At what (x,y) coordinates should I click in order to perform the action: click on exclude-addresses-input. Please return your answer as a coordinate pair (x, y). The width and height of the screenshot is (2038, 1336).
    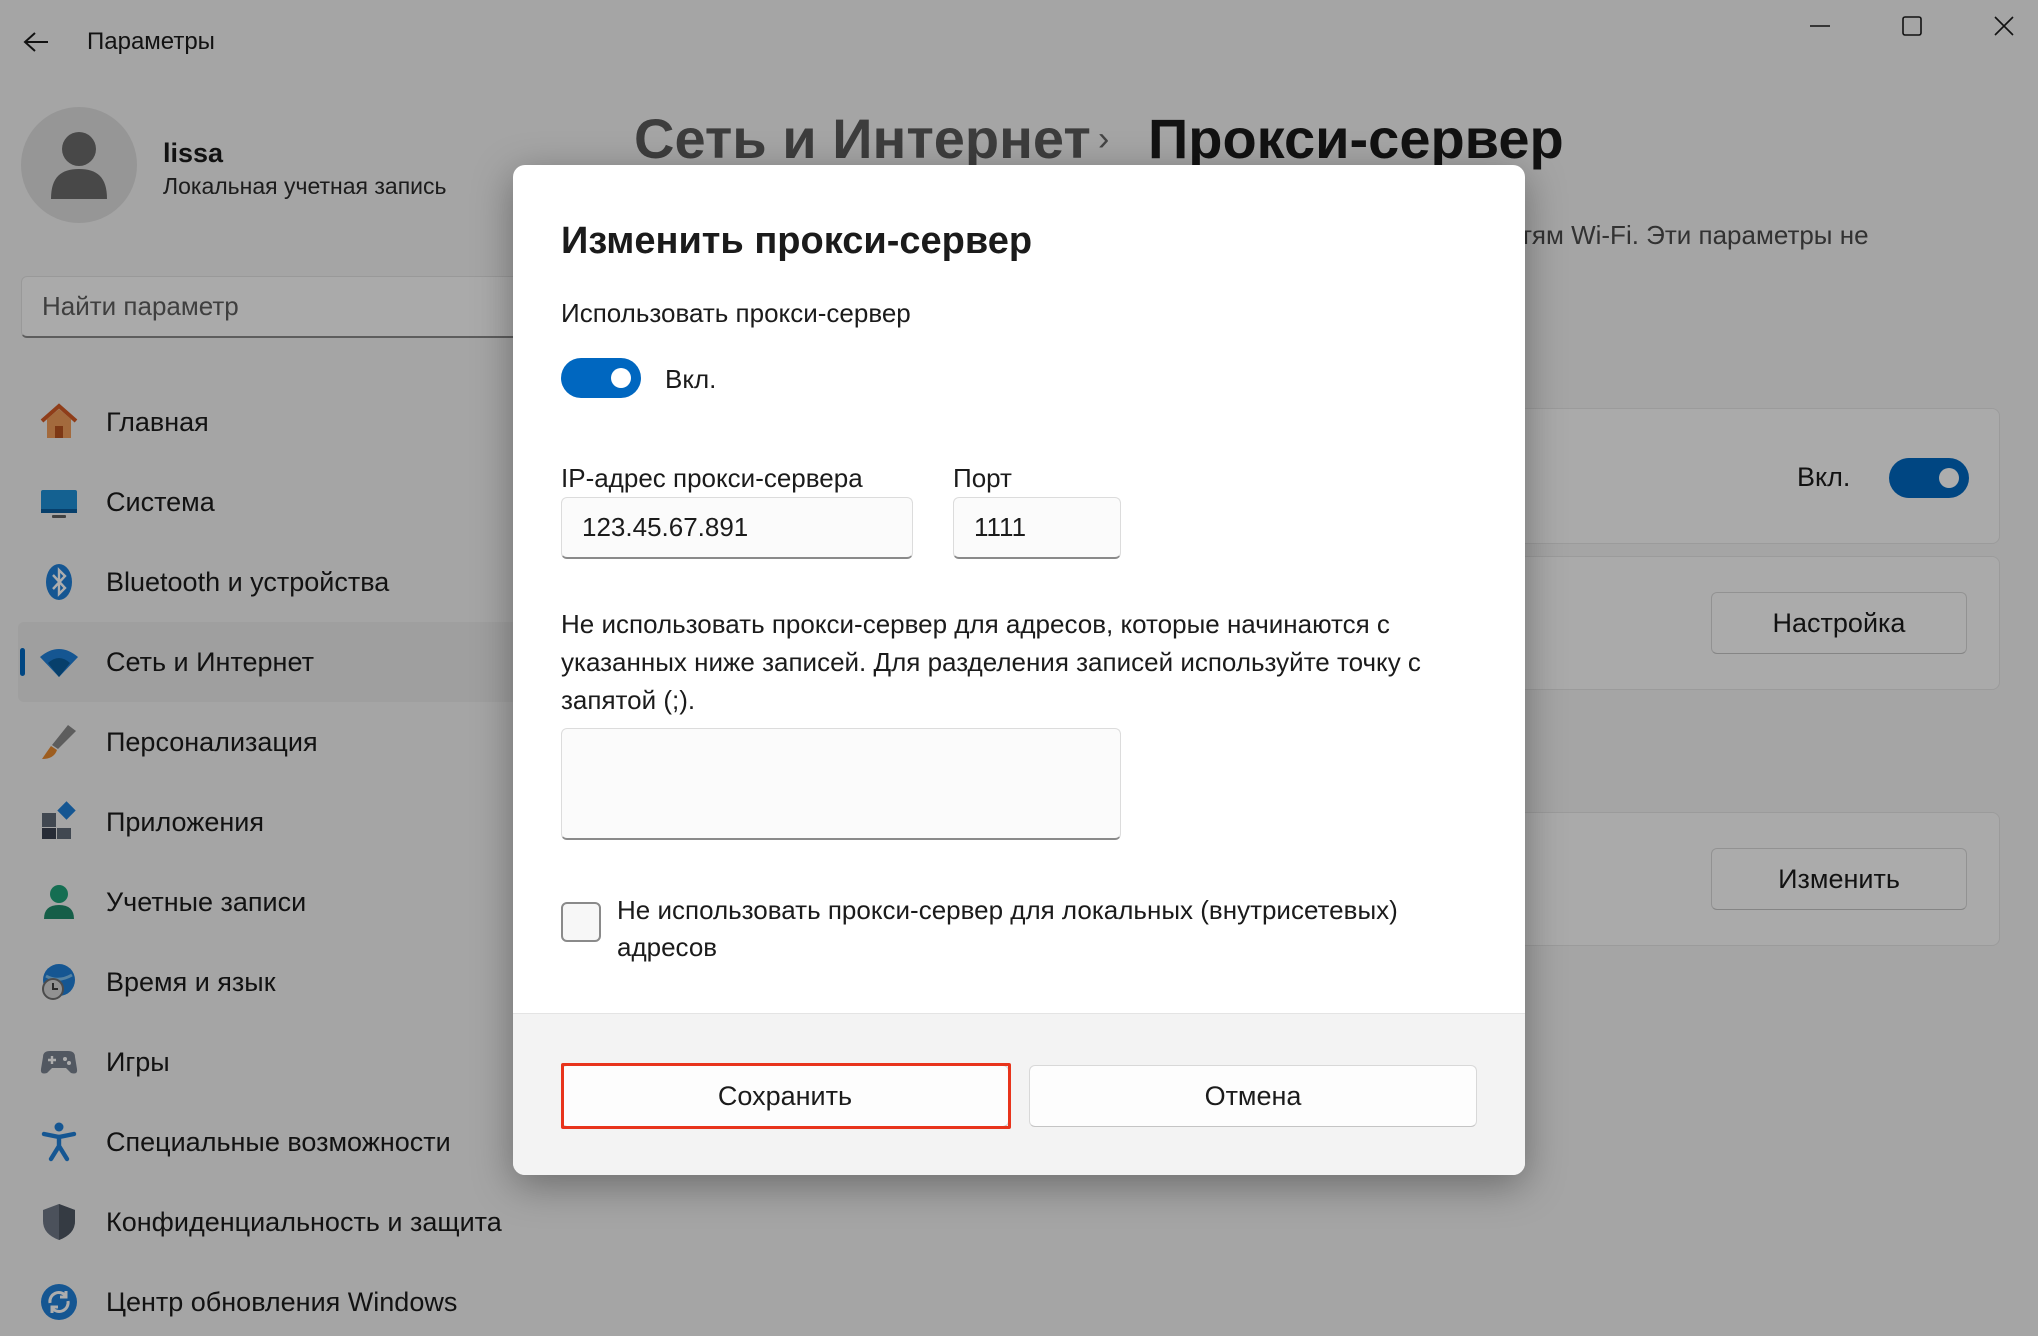
    Looking at the image, I should click on (841, 784).